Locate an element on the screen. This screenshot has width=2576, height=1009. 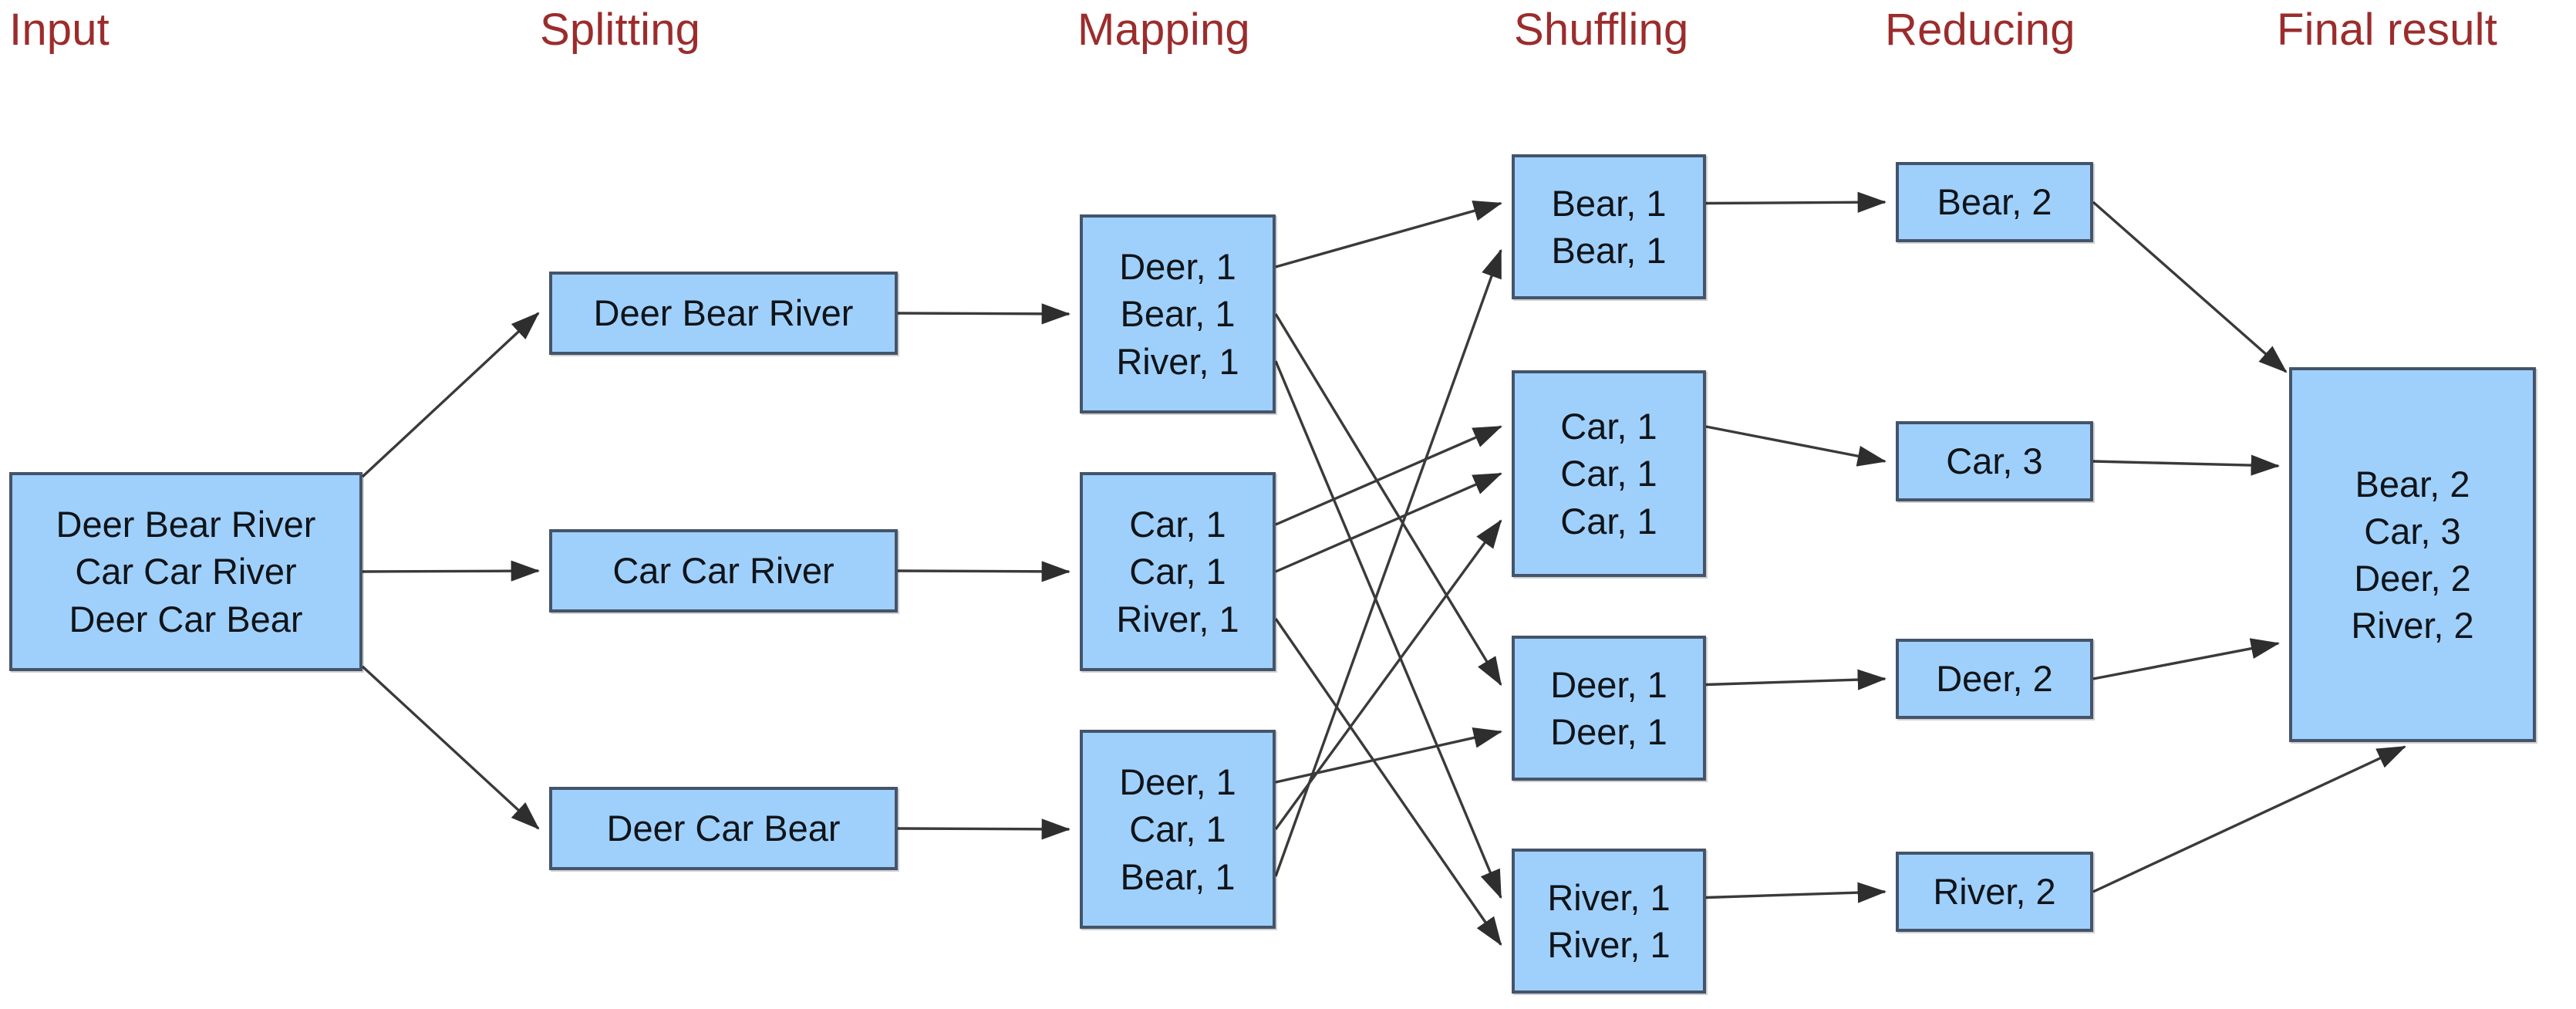
map-box-1: Deer, 1 Bear, 1 River, 1 is located at coordinates (1178, 313).